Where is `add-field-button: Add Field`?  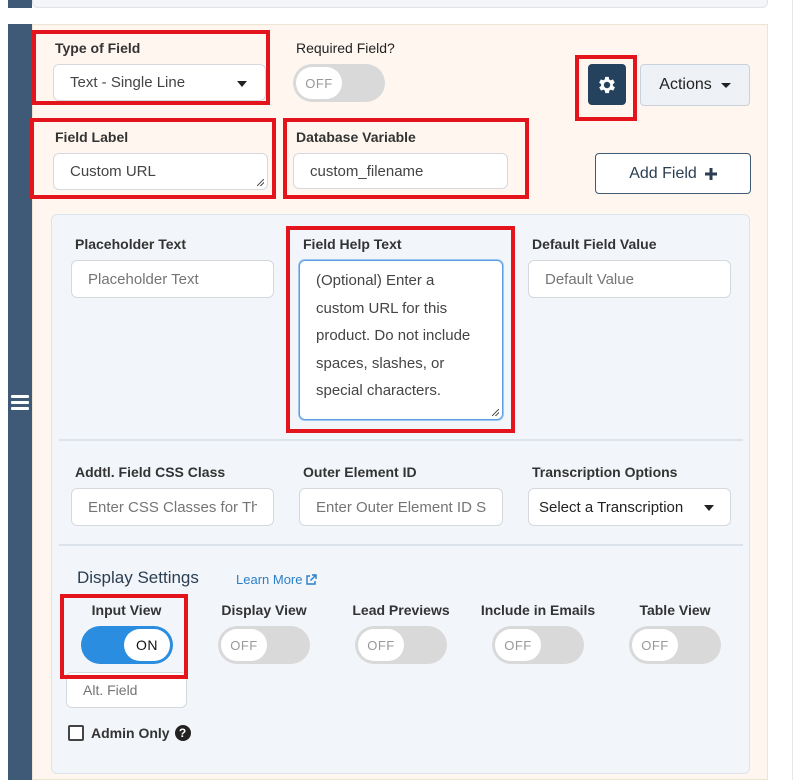 add-field-button: Add Field is located at coordinates (673, 173).